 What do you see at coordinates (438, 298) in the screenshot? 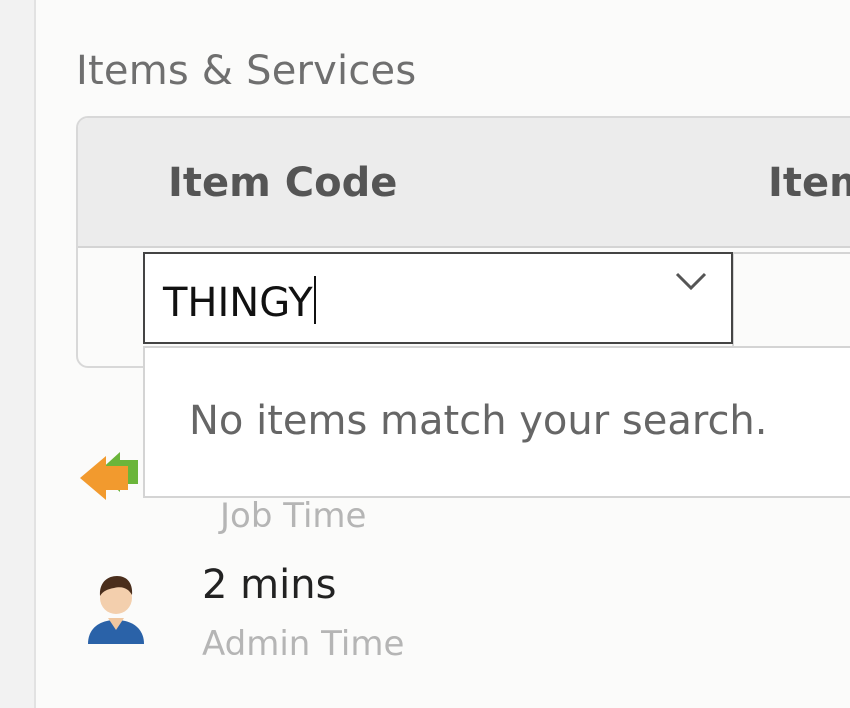
I see `item-code-combobox: THINGY` at bounding box center [438, 298].